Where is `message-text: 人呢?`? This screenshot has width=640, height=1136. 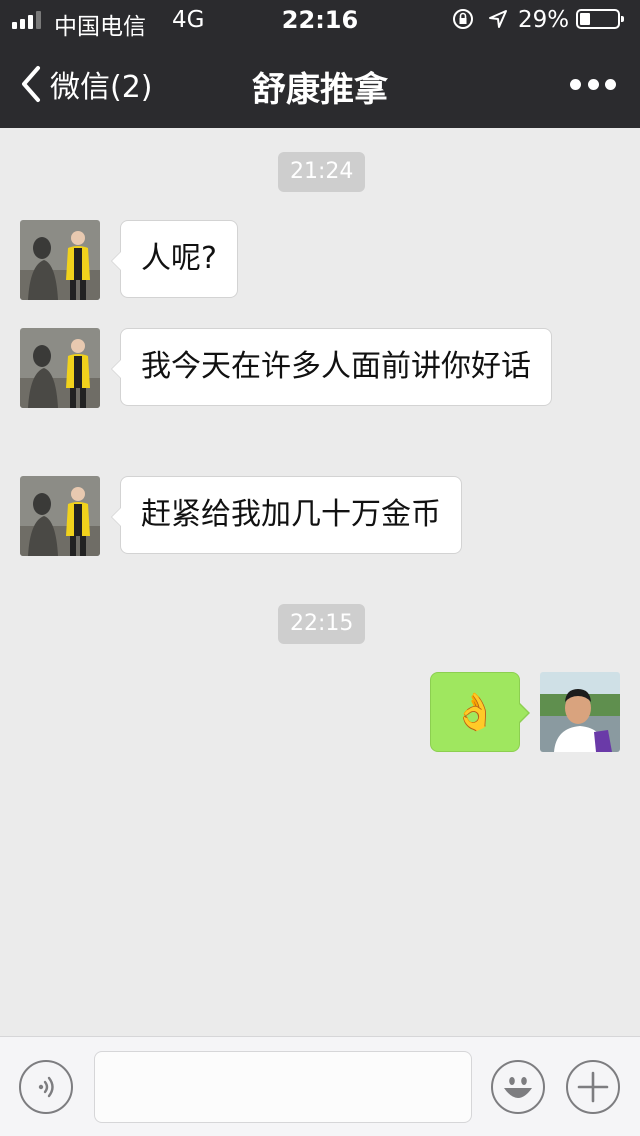
message-text: 人呢? is located at coordinates (179, 258).